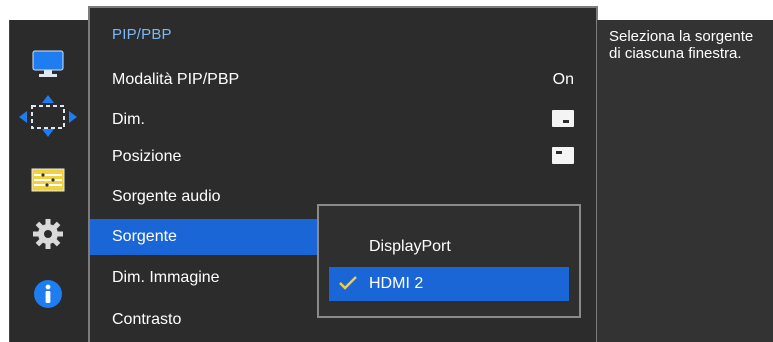 This screenshot has width=773, height=342. What do you see at coordinates (449, 284) in the screenshot?
I see `submenu-option-hdmi2: HDMI 2` at bounding box center [449, 284].